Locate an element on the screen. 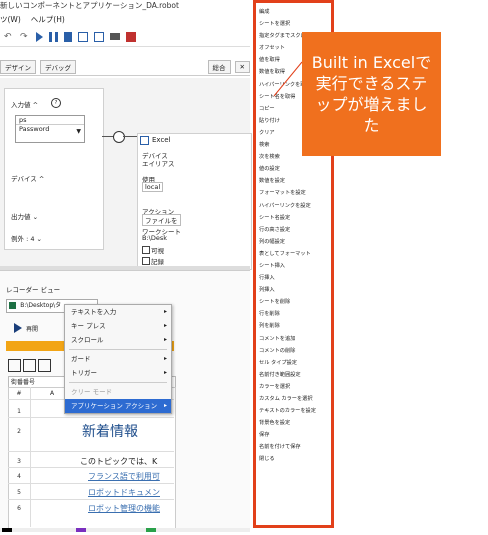  row-header-4: 4 is located at coordinates (19, 476).